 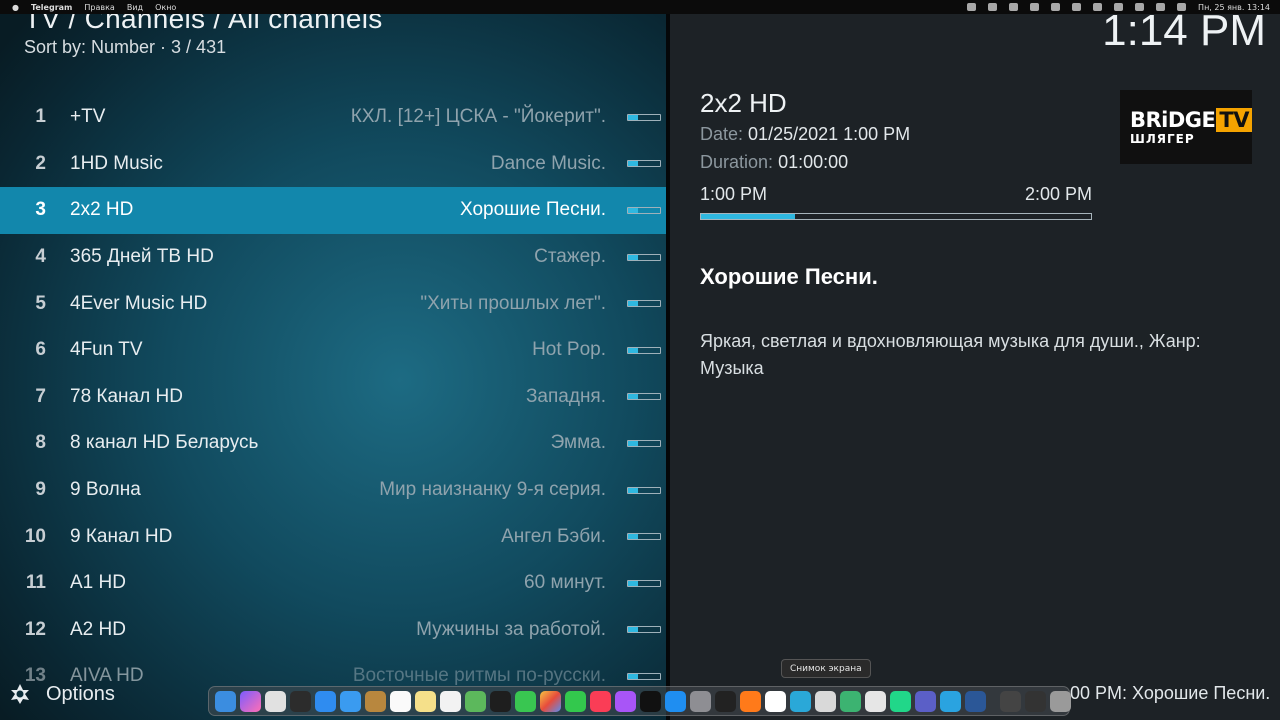 What do you see at coordinates (300, 701) in the screenshot?
I see `mission-control-icon` at bounding box center [300, 701].